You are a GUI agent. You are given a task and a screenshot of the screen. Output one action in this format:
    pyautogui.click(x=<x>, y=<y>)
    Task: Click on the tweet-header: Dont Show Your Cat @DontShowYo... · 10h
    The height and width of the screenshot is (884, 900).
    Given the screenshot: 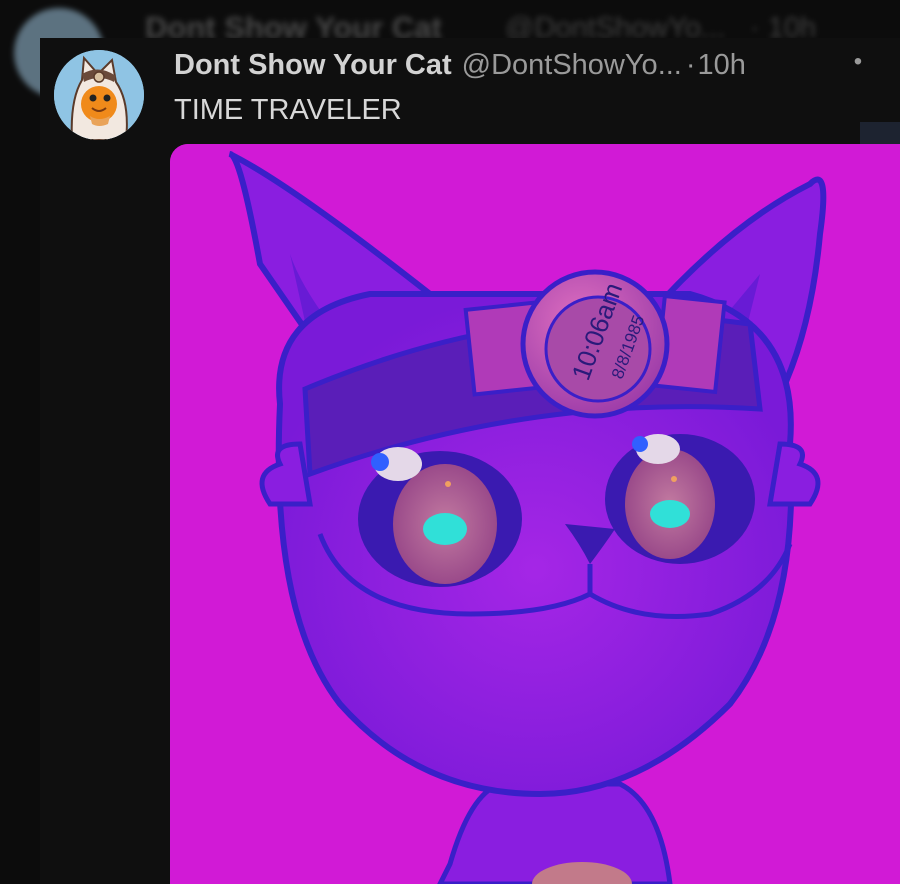 What is the action you would take?
    pyautogui.click(x=460, y=67)
    